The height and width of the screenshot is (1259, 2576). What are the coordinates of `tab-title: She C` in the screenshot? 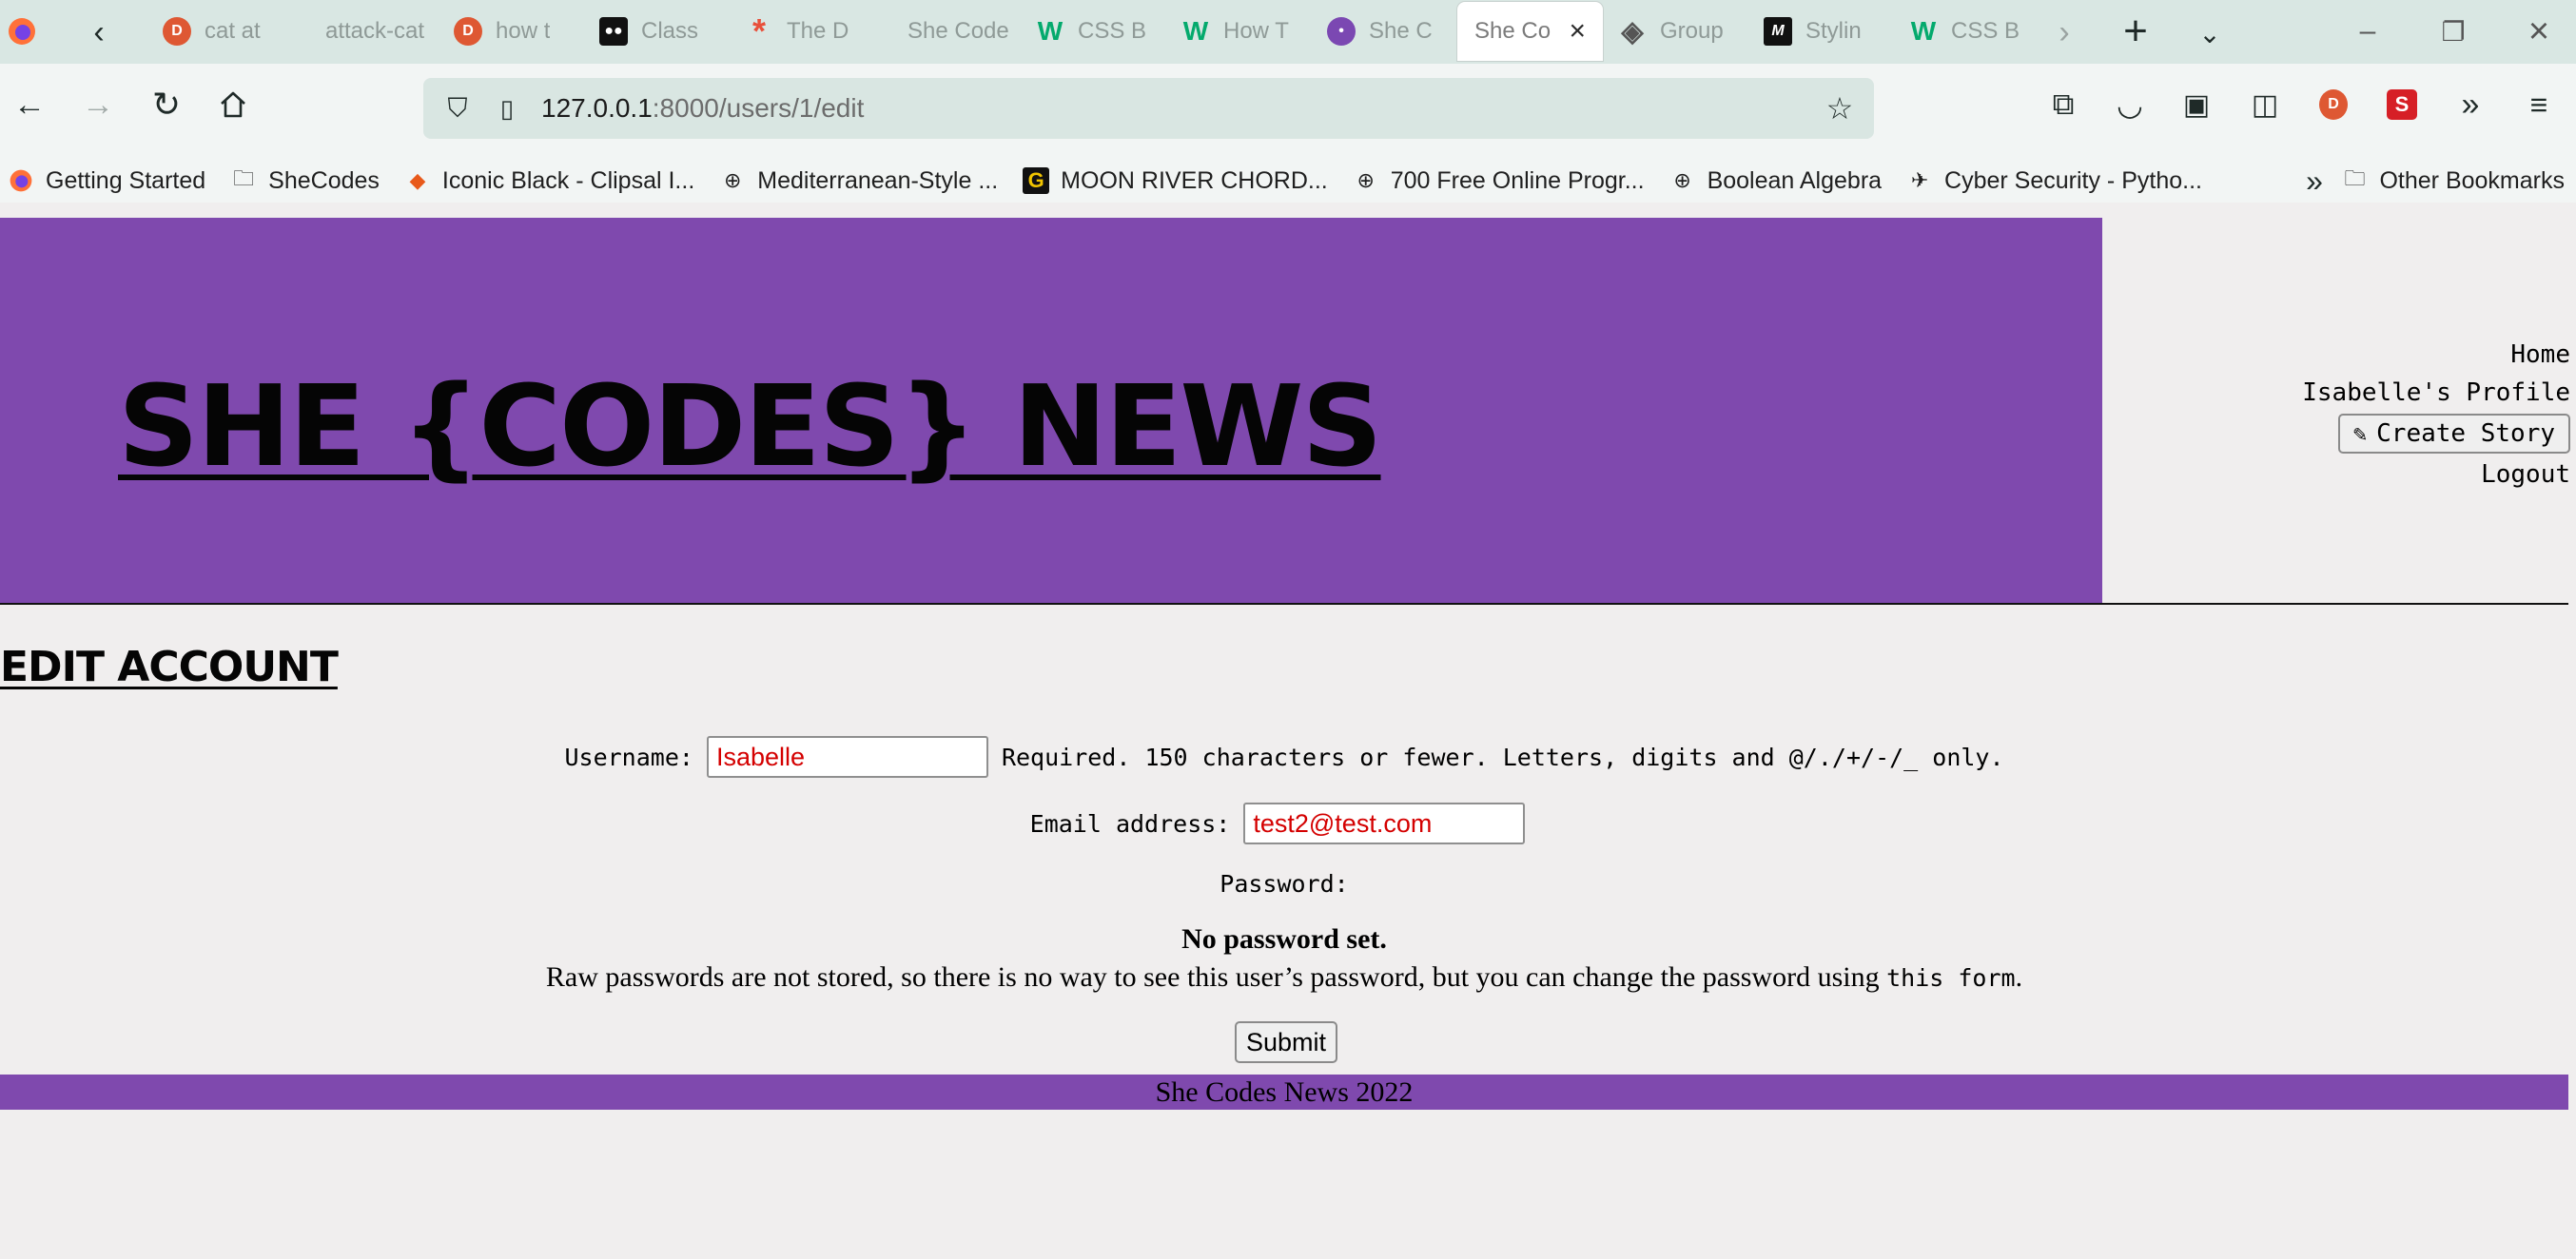 It's located at (1401, 31).